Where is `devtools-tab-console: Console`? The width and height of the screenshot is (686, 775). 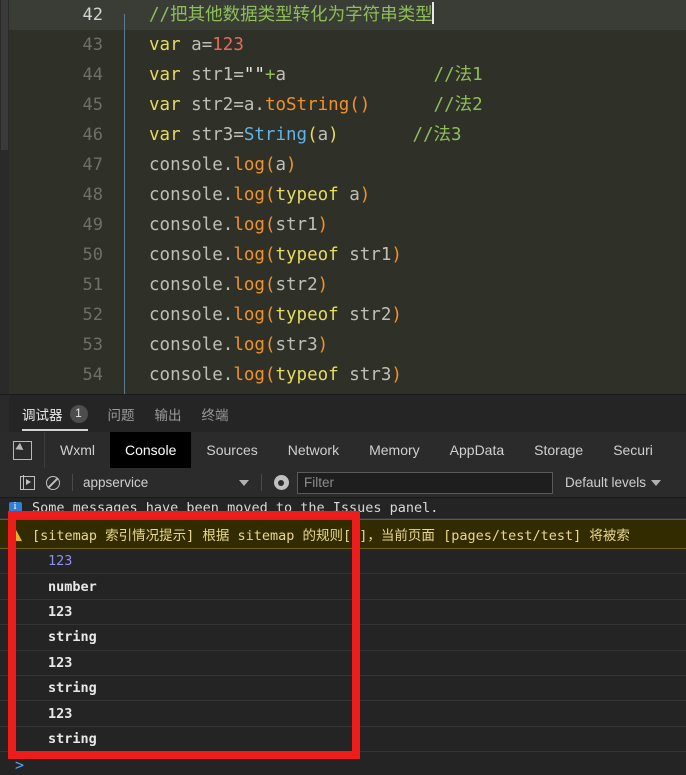
devtools-tab-console: Console is located at coordinates (151, 450).